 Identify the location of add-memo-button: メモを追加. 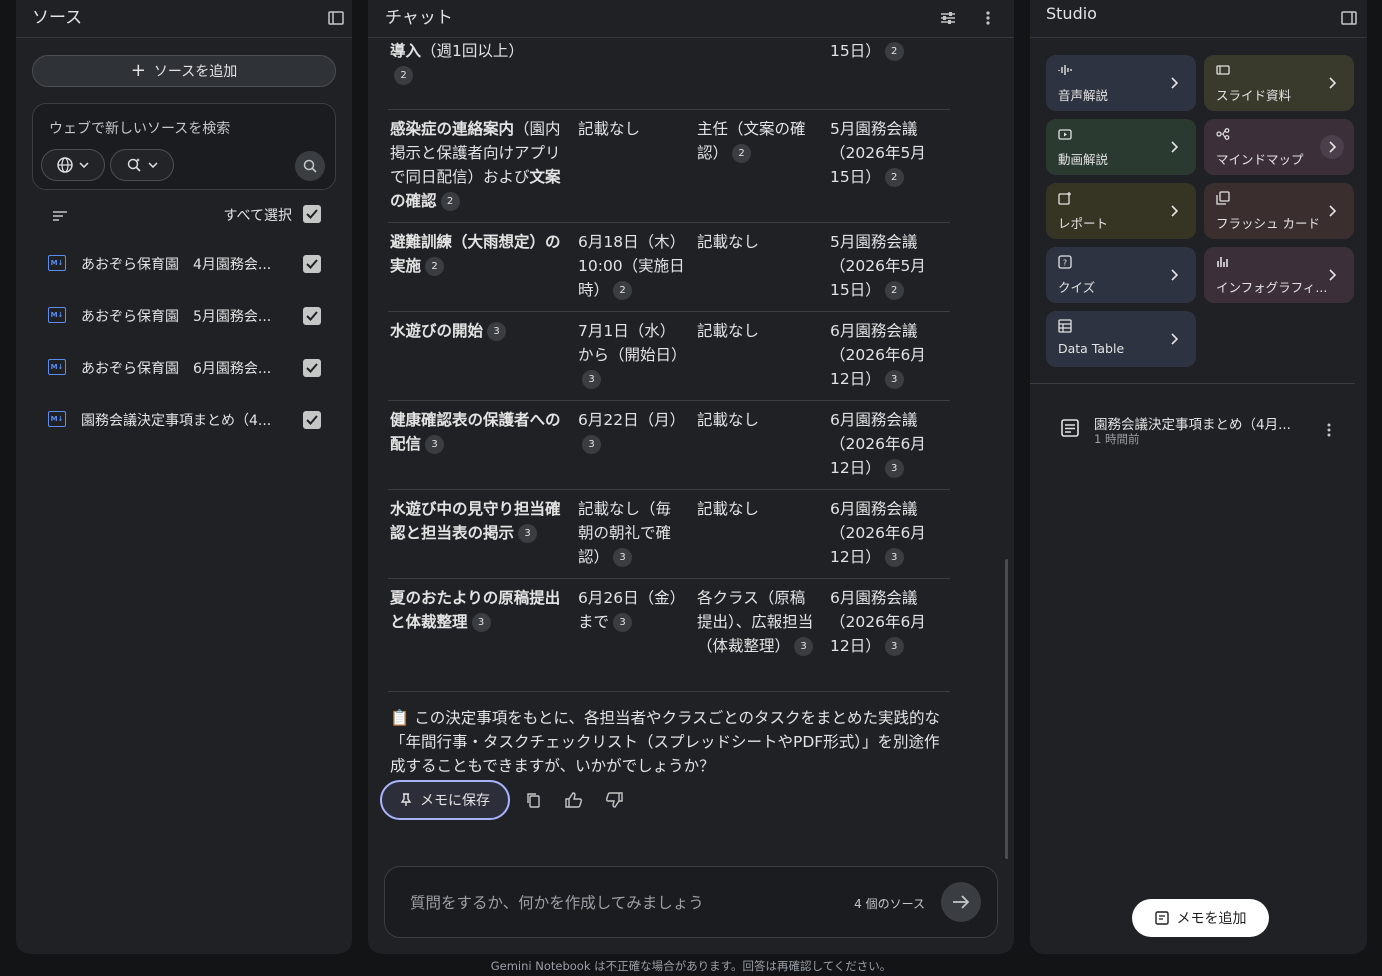
(1200, 918).